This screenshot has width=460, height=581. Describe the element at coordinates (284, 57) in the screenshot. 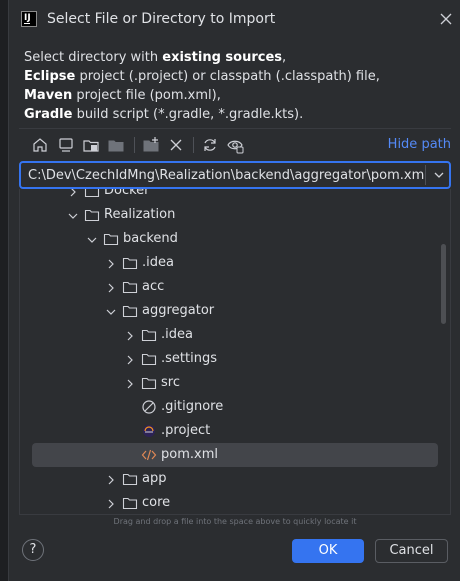

I see `desc-line1-suffix: ,` at that location.